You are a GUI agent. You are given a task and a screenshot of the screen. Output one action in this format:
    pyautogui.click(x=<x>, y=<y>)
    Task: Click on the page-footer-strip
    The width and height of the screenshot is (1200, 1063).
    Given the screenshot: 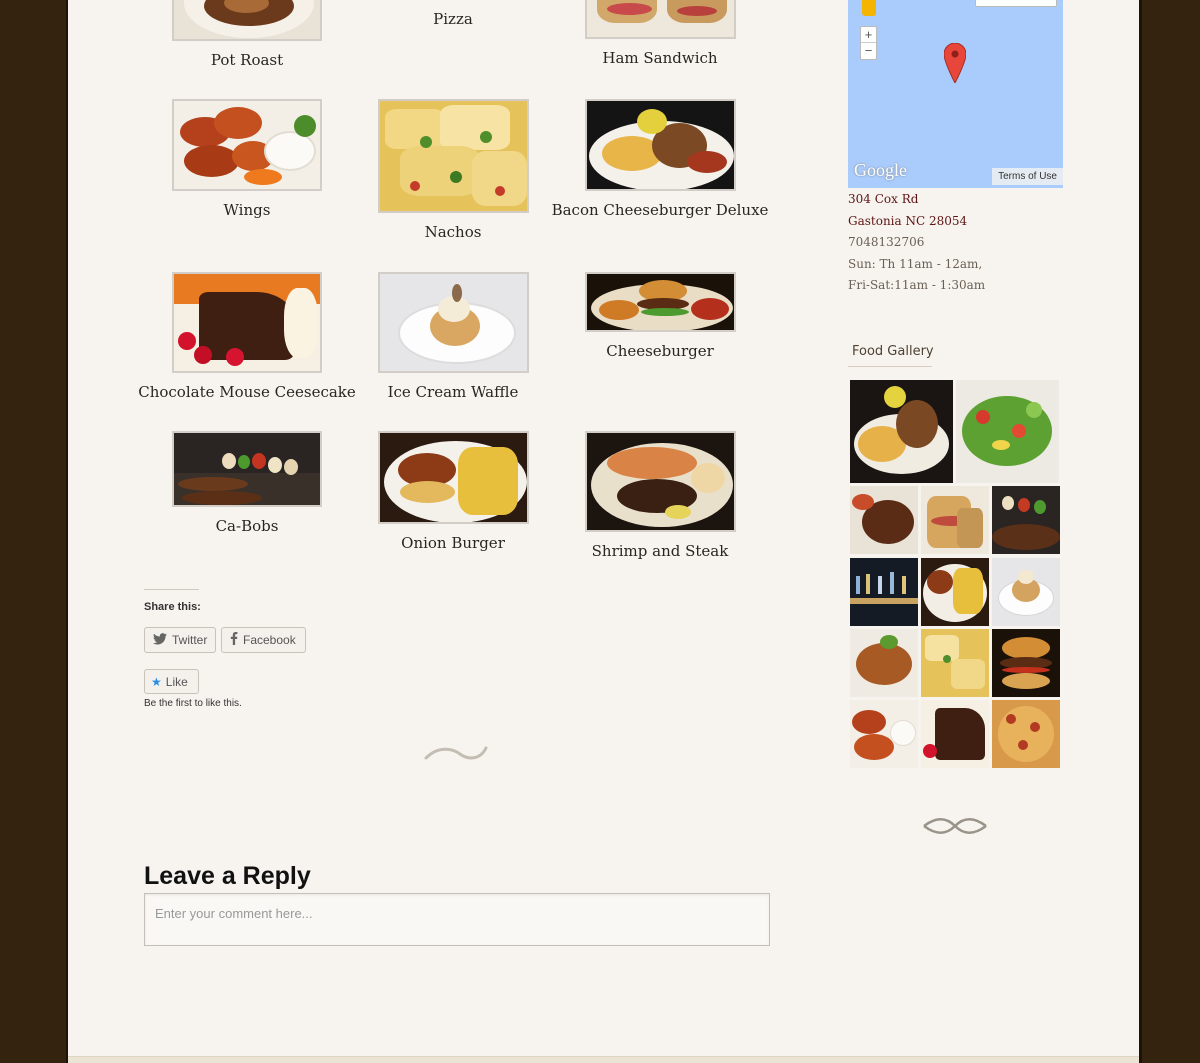 What is the action you would take?
    pyautogui.click(x=603, y=1059)
    